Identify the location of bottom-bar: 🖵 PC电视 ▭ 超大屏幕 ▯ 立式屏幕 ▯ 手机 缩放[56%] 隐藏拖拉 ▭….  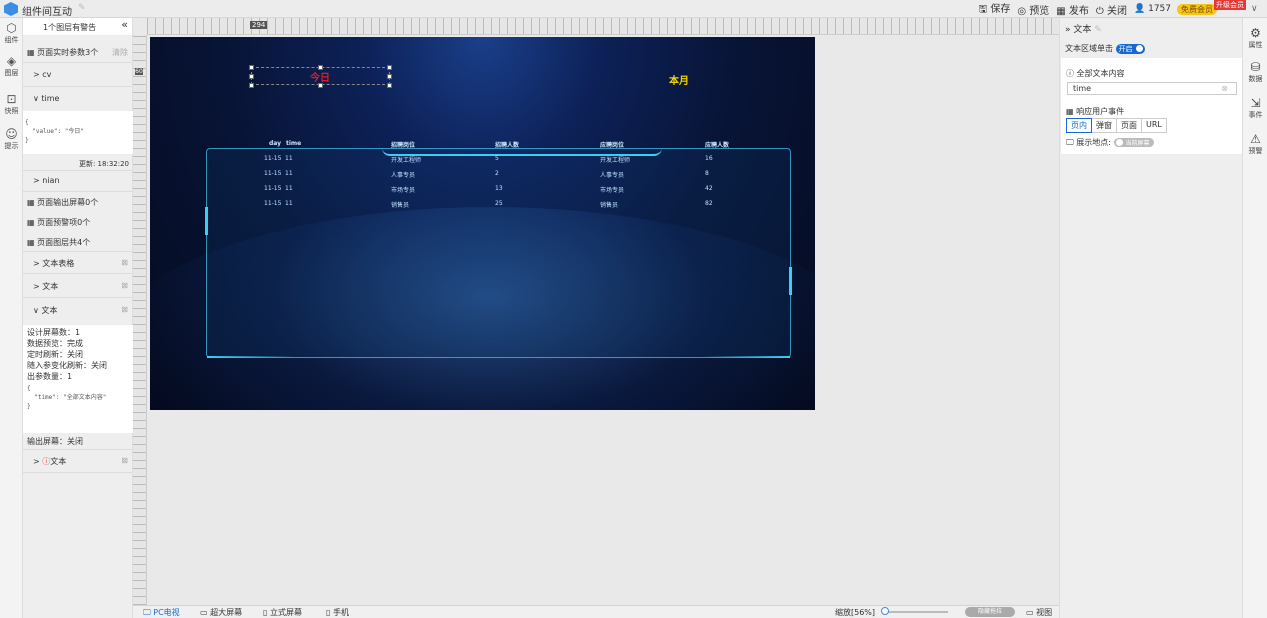
(596, 611).